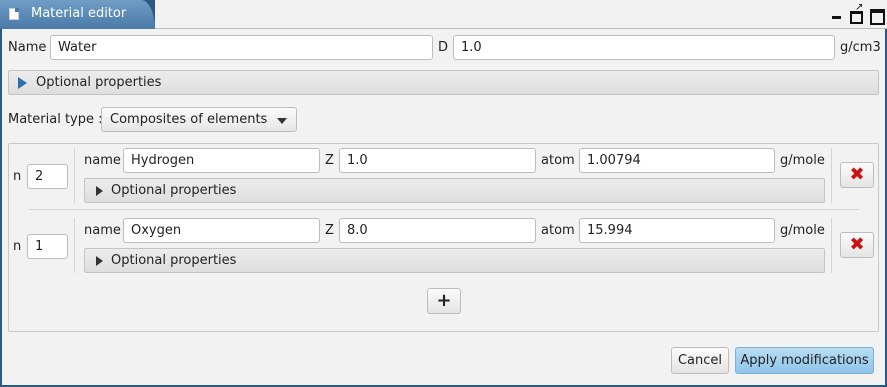 Image resolution: width=887 pixels, height=387 pixels. What do you see at coordinates (860, 47) in the screenshot?
I see `density-unit: g/cm3` at bounding box center [860, 47].